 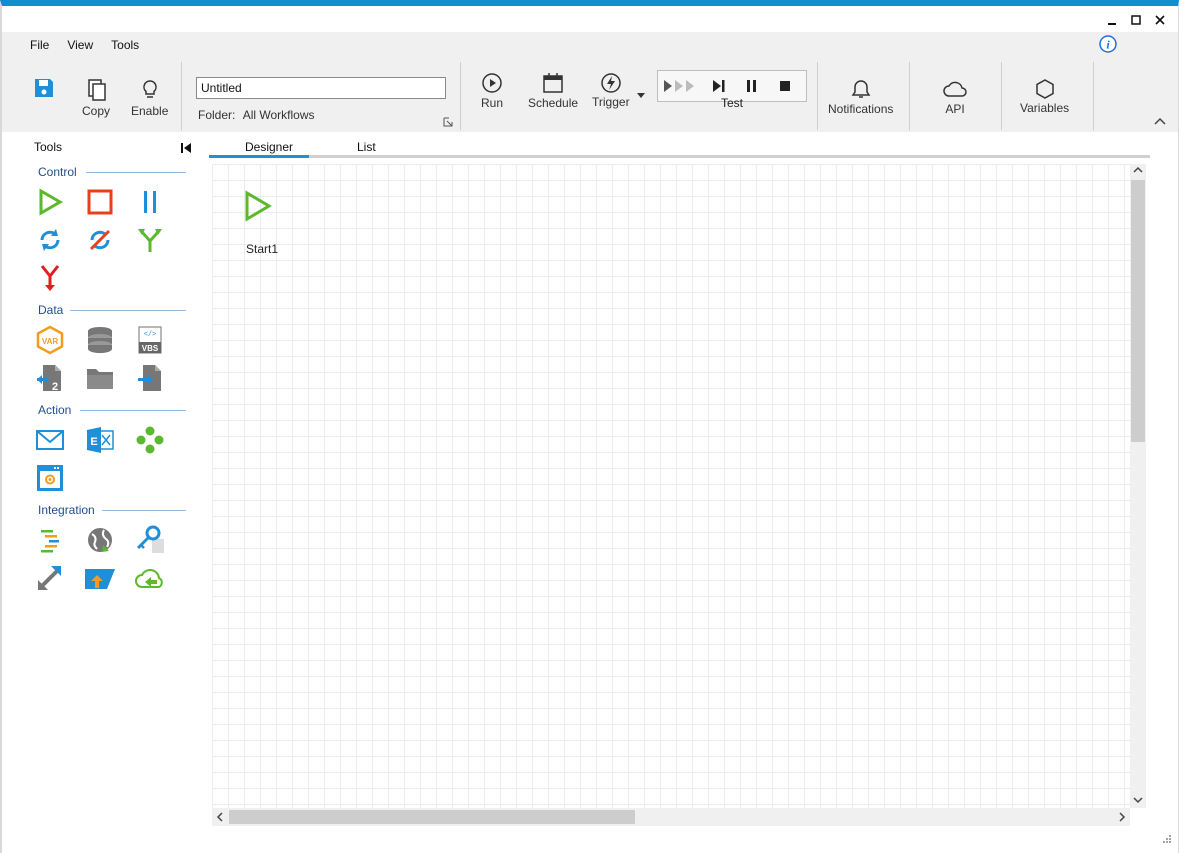 I want to click on folder-dialog-launcher, so click(x=448, y=123).